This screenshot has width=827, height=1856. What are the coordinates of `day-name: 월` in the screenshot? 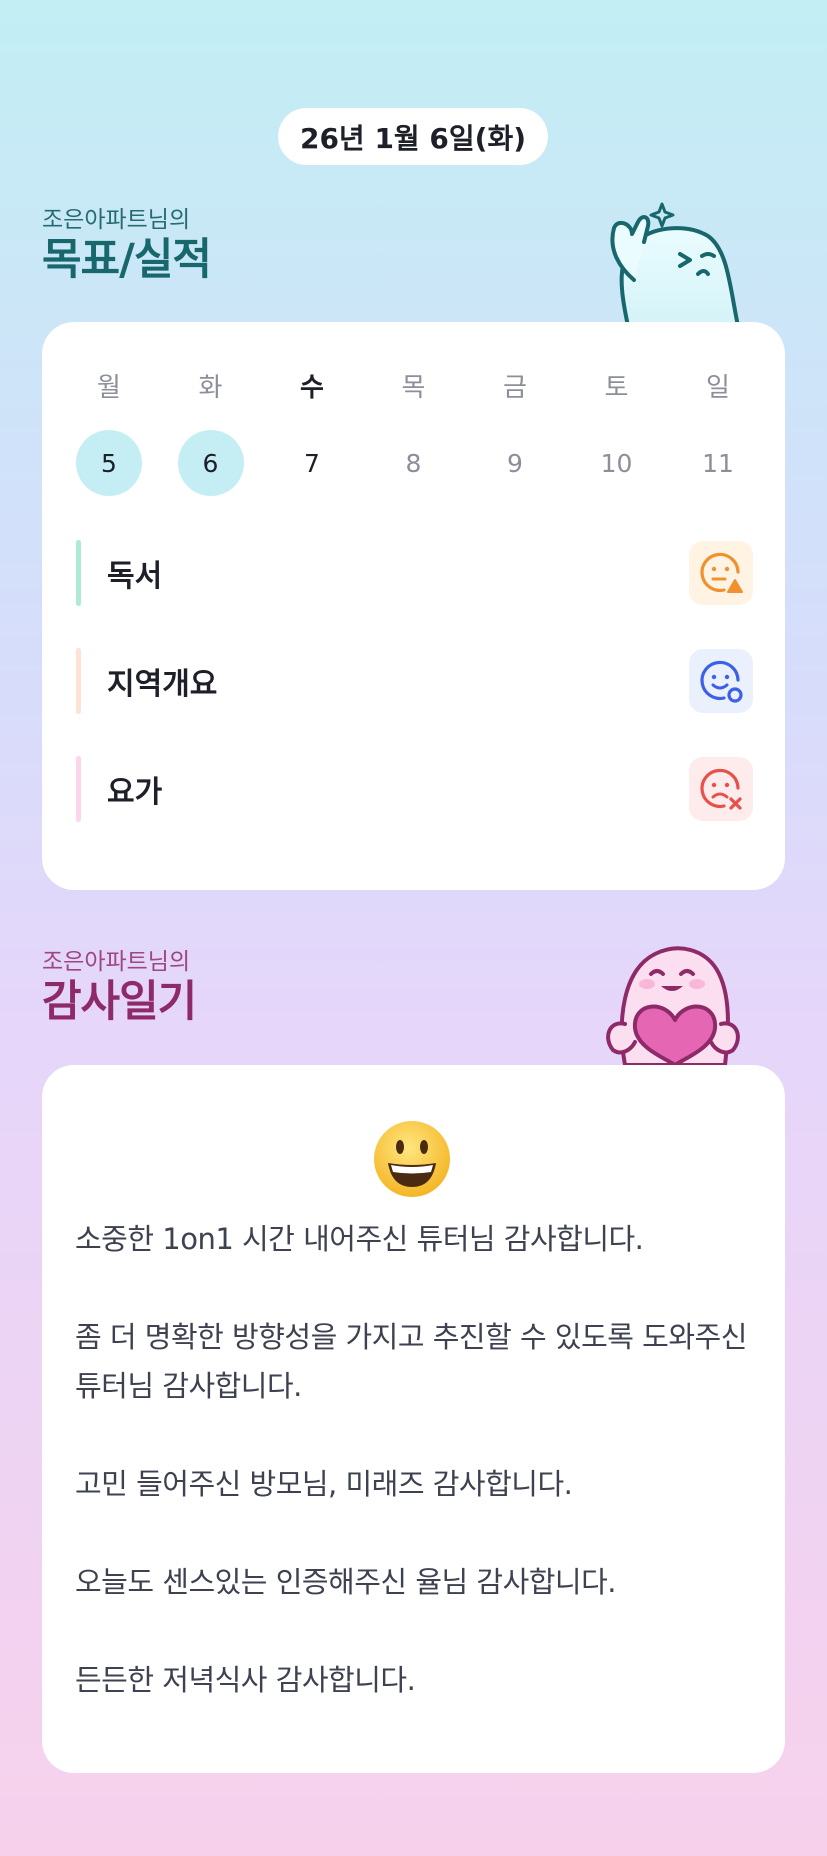 It's located at (109, 388).